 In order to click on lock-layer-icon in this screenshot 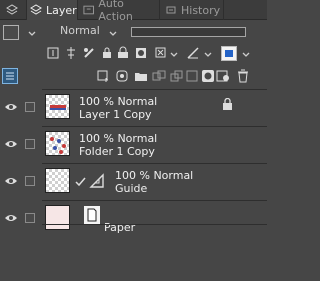, I will do `click(107, 53)`.